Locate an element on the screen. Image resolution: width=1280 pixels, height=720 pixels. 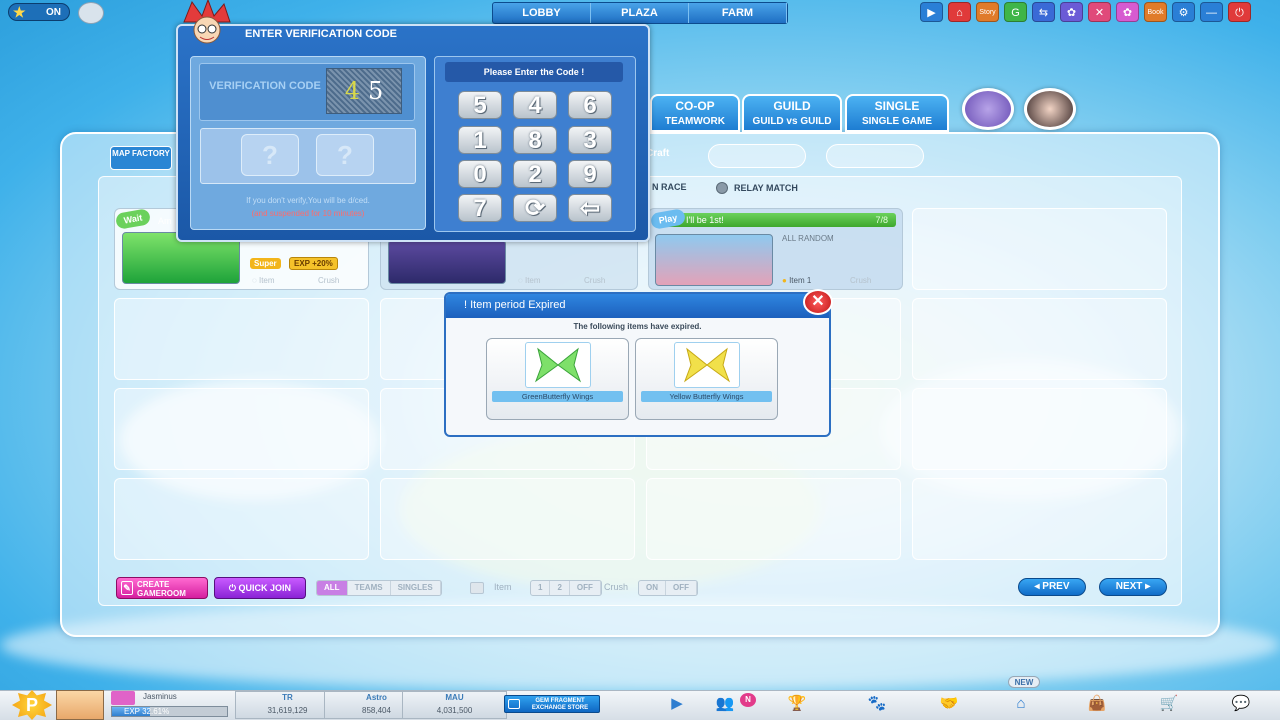
link-icon: ⇆ is located at coordinates (1043, 12).